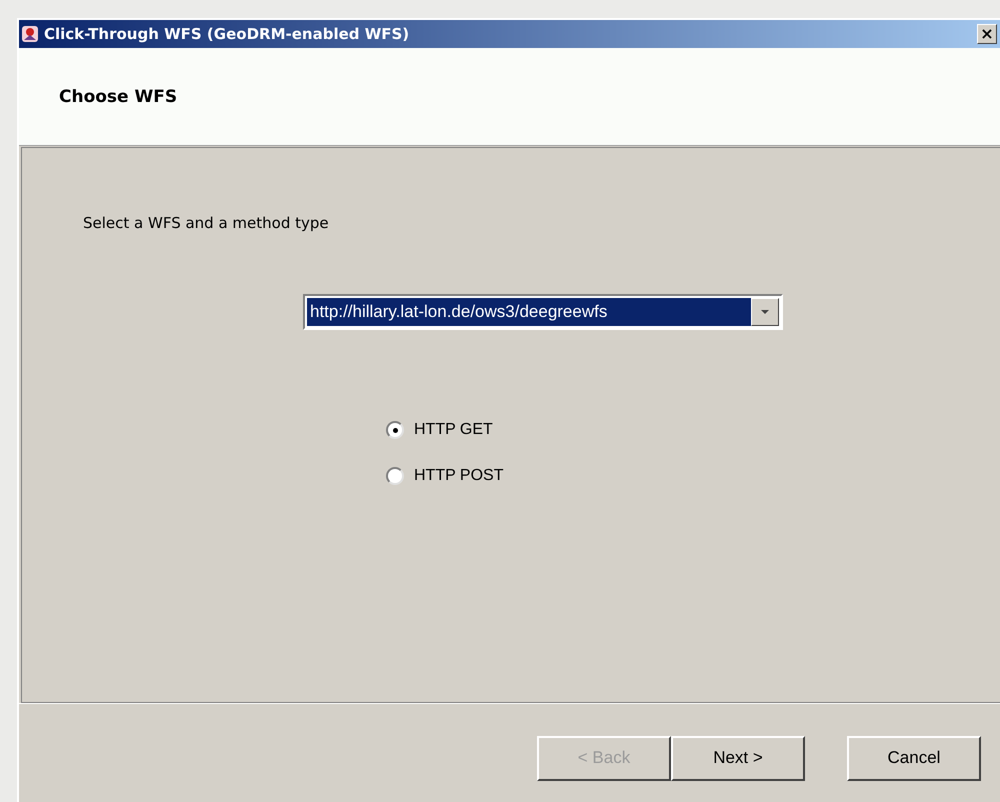 Image resolution: width=1000 pixels, height=802 pixels. Describe the element at coordinates (987, 34) in the screenshot. I see `close-button: ×` at that location.